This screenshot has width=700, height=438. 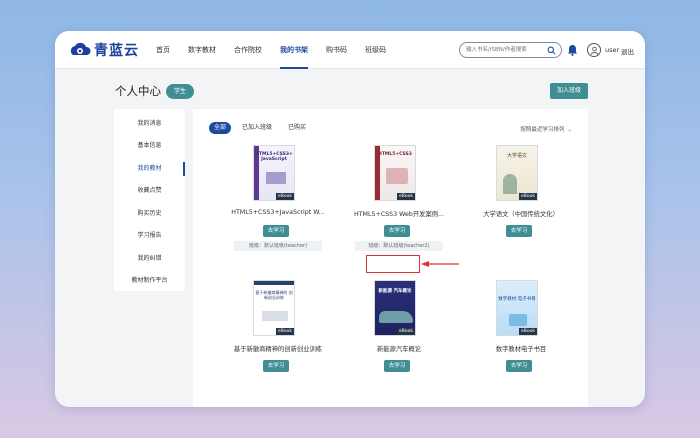 I want to click on filter-tabs: 全部 已加入班级 已购买, so click(x=263, y=128).